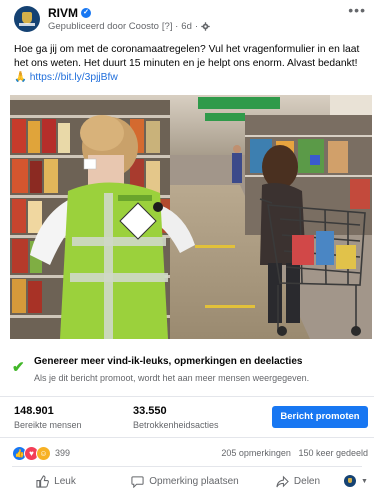  What do you see at coordinates (205, 26) in the screenshot?
I see `audience-gear-icon` at bounding box center [205, 26].